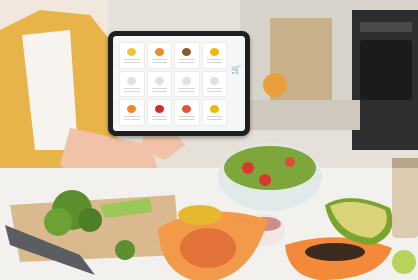 The image size is (418, 280). I want to click on salad, so click(270, 168).